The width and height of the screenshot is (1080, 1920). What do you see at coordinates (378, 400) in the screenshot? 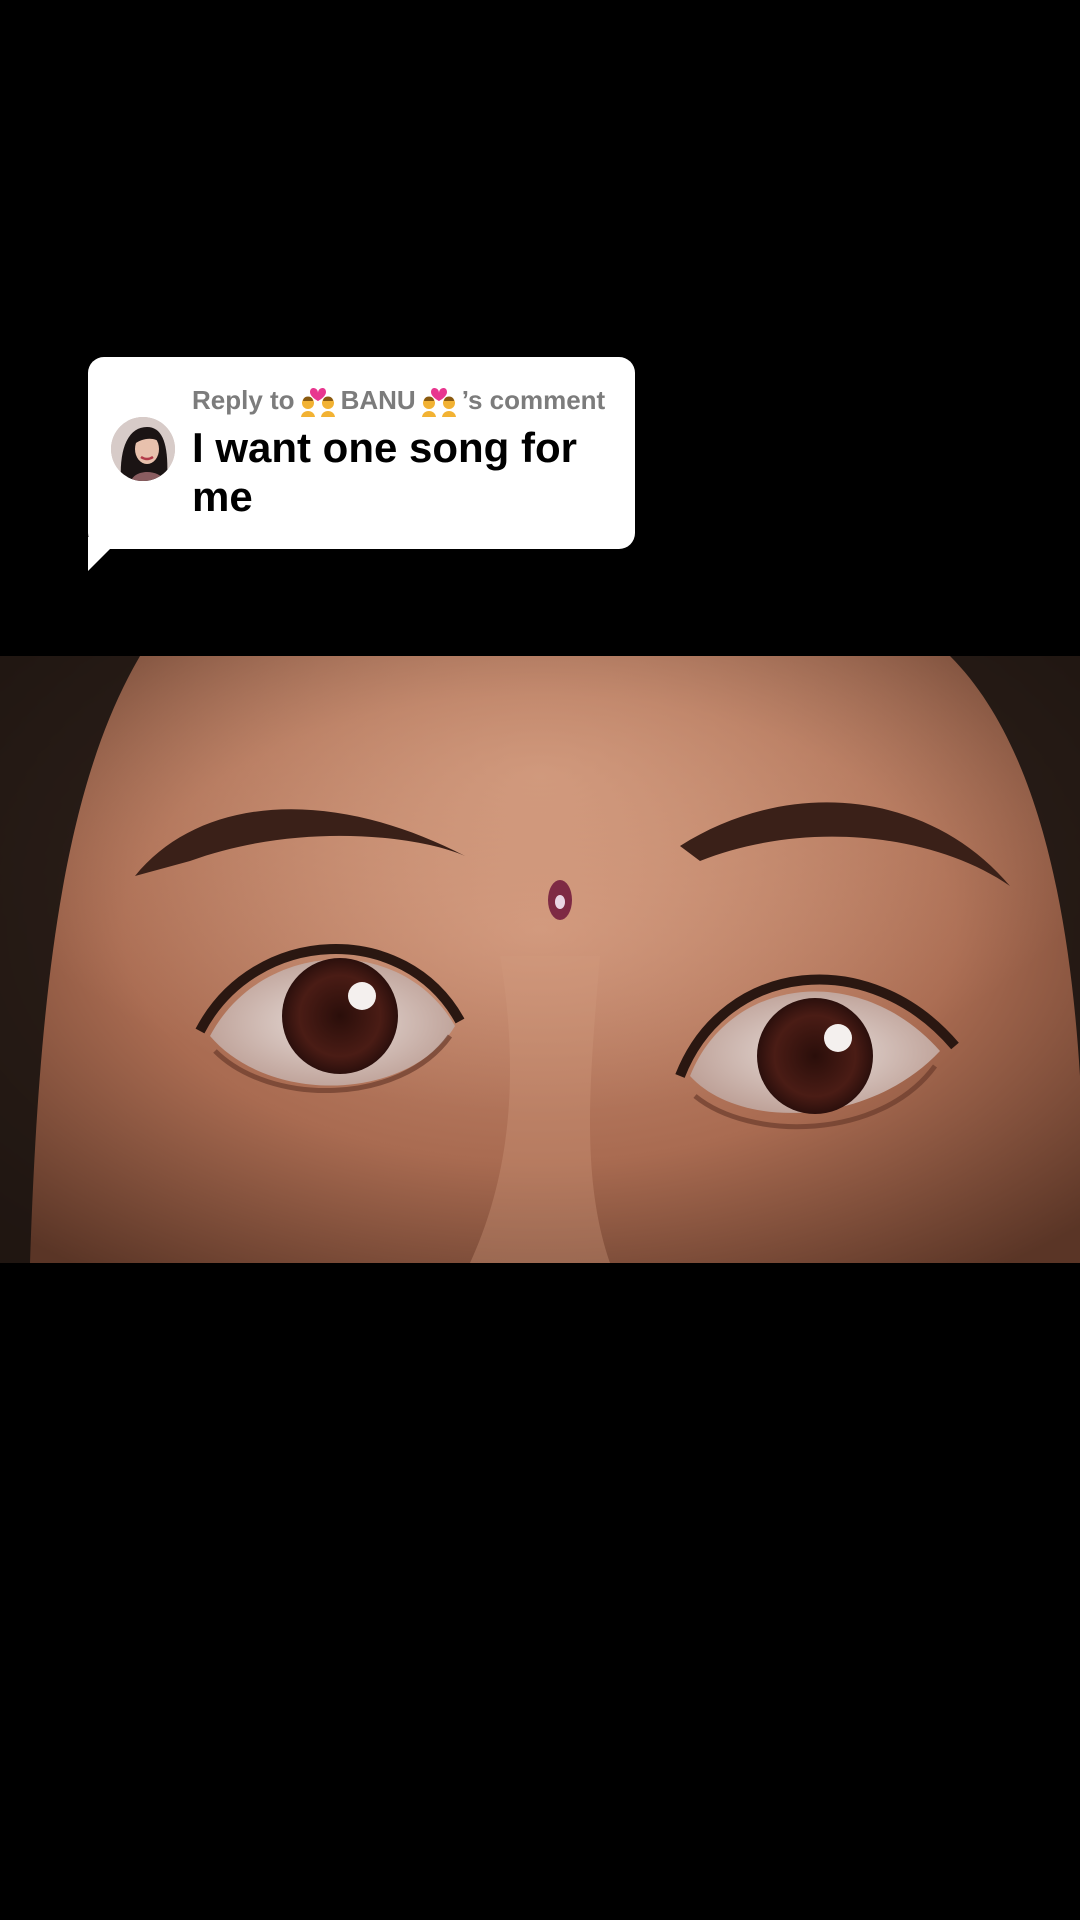
I see `reply-username: BANU` at bounding box center [378, 400].